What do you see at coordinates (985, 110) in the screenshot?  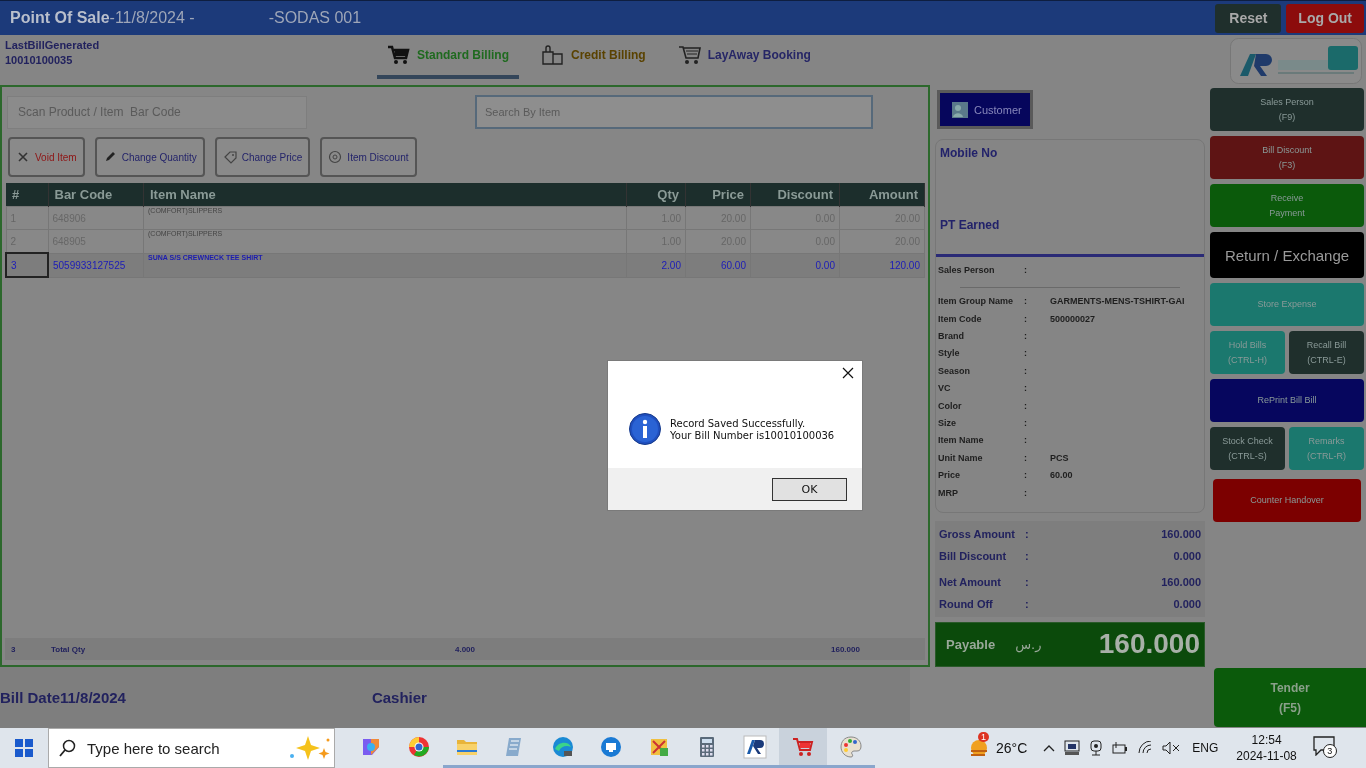 I see `customer-button: Customer` at bounding box center [985, 110].